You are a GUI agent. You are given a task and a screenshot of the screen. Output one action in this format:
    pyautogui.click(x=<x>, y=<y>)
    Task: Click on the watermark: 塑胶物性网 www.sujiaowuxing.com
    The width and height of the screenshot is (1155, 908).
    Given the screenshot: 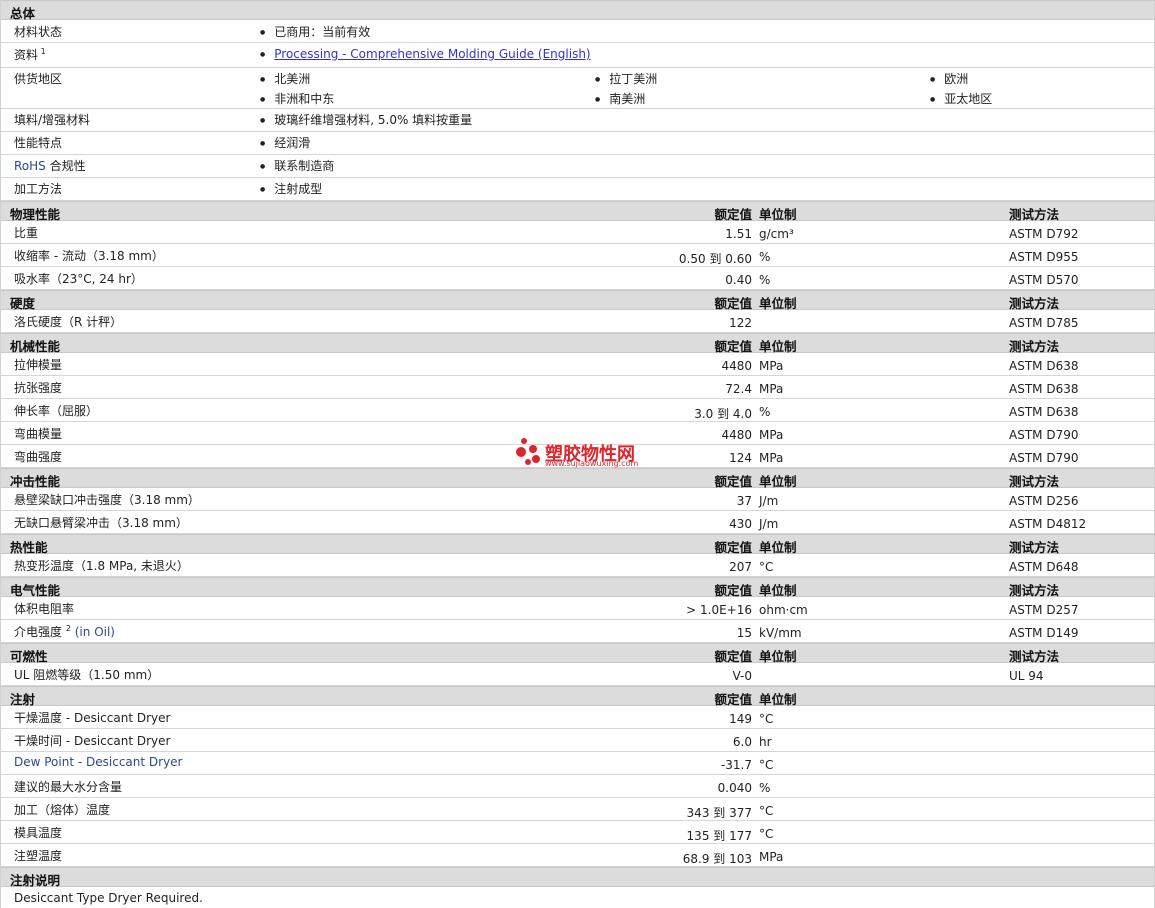 What is the action you would take?
    pyautogui.click(x=576, y=454)
    